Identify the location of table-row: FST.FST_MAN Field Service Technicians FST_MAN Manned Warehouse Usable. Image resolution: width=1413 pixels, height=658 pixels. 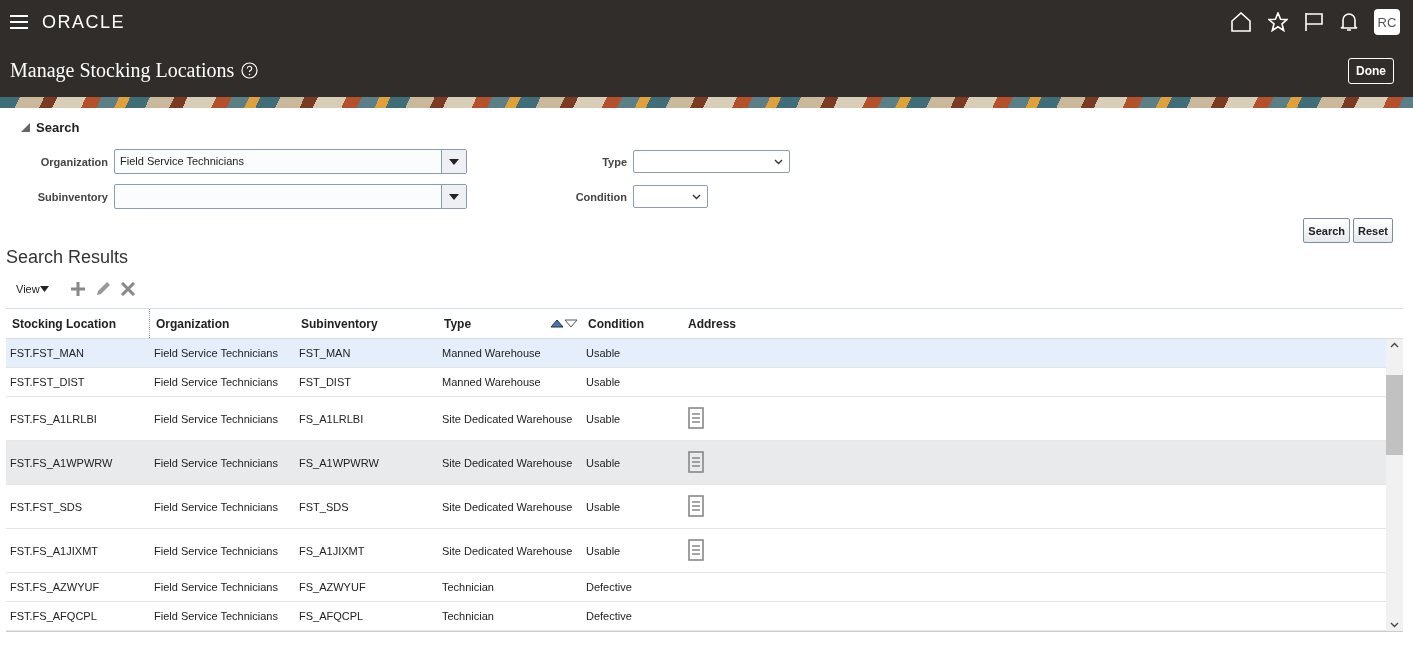
(696, 353).